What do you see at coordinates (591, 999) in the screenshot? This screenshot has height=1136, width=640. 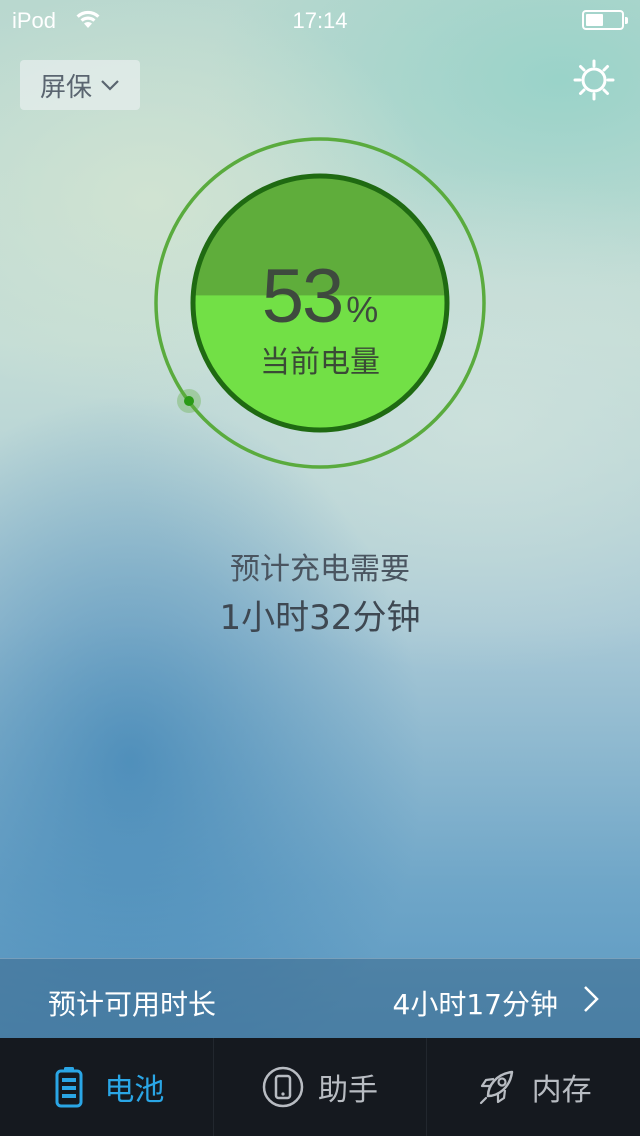 I see `chevron-right-icon` at bounding box center [591, 999].